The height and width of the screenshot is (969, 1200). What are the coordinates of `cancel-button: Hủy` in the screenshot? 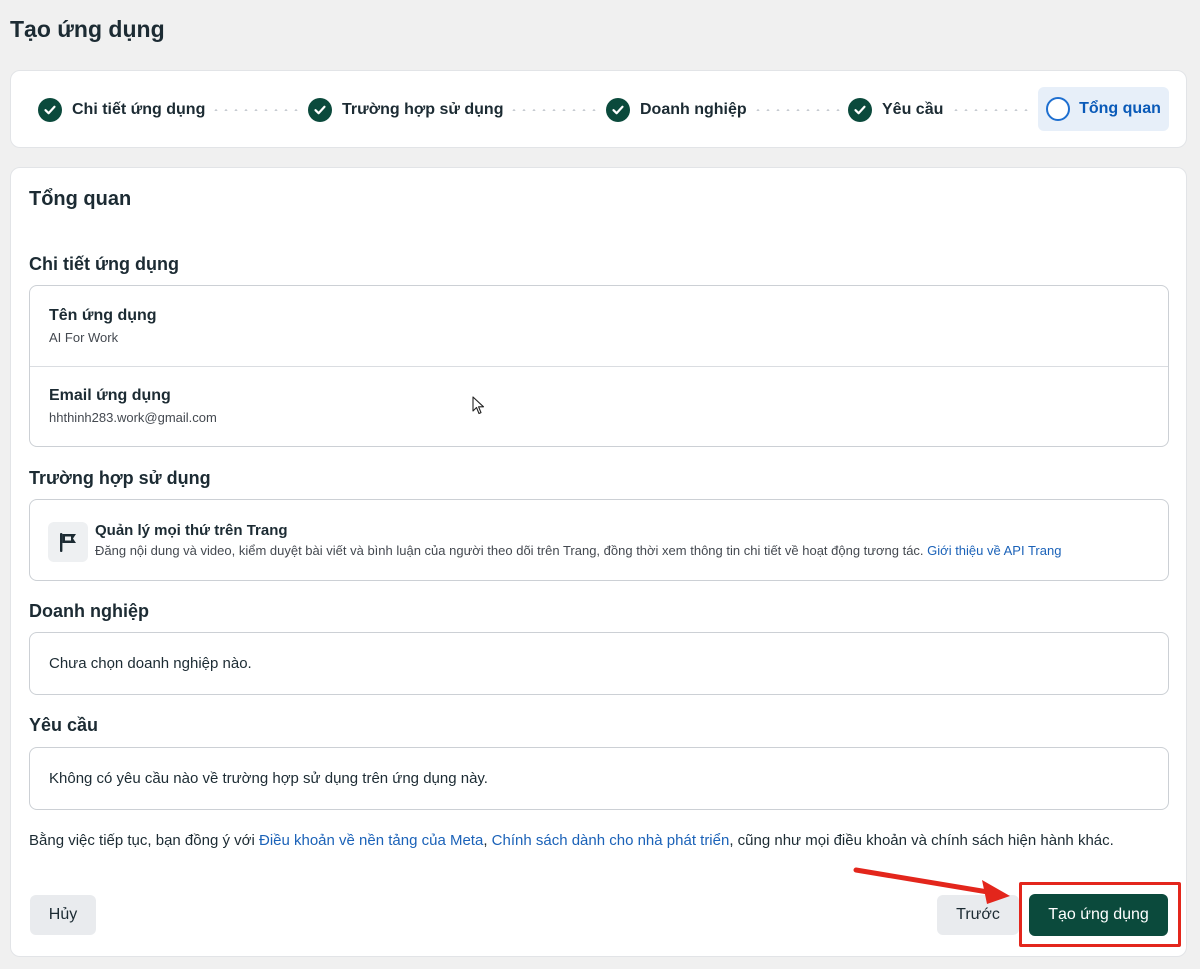 It's located at (63, 915).